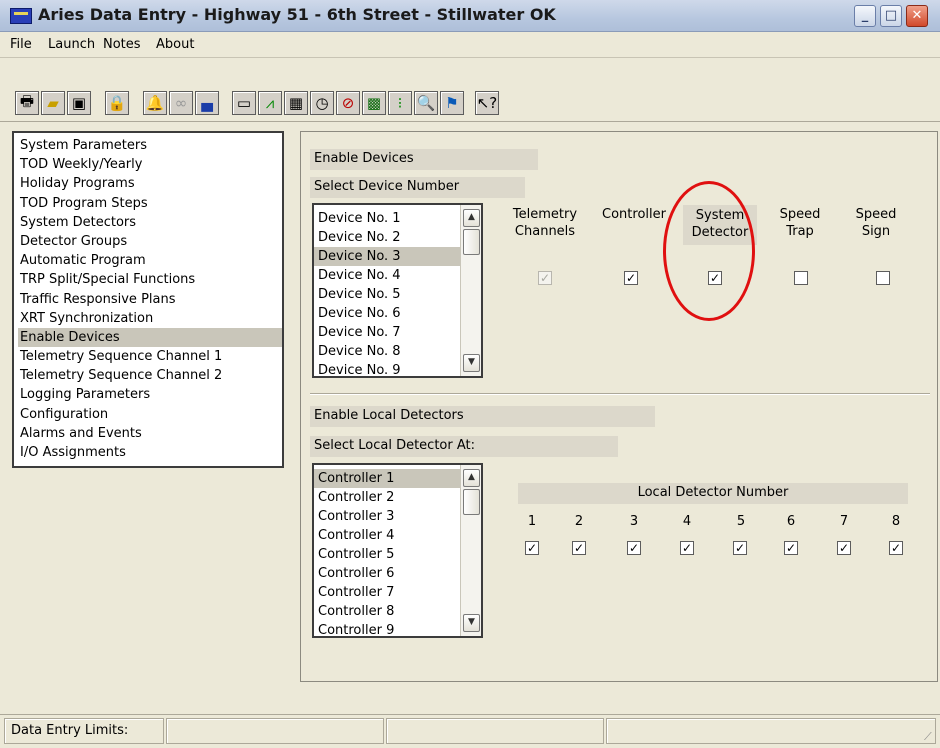  Describe the element at coordinates (397, 332) in the screenshot. I see `device-item: Device No. 7` at that location.